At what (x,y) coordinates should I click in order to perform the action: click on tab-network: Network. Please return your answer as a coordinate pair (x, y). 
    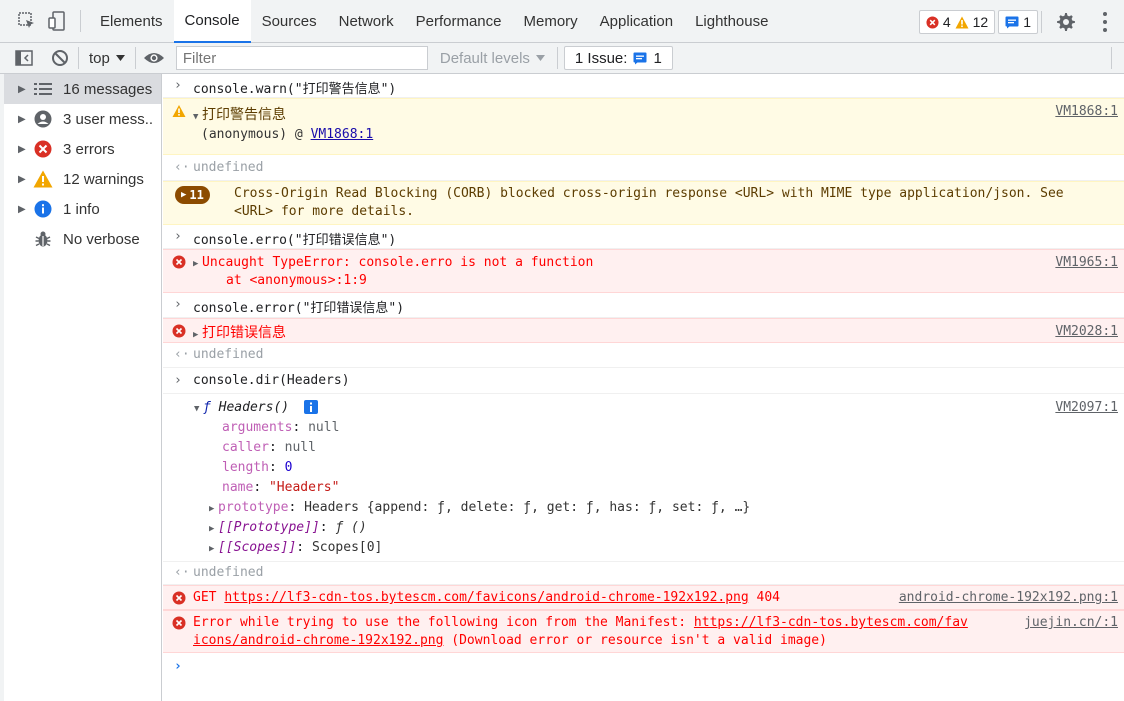
    Looking at the image, I should click on (366, 21).